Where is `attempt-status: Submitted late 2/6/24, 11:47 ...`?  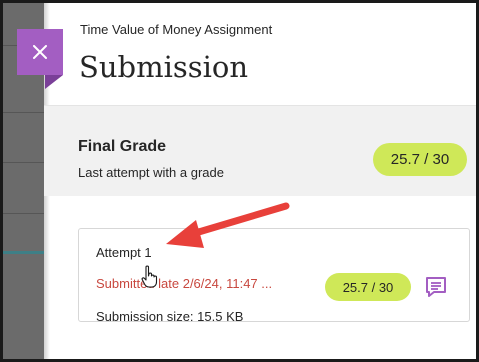
attempt-status: Submitted late 2/6/24, 11:47 ... is located at coordinates (184, 283).